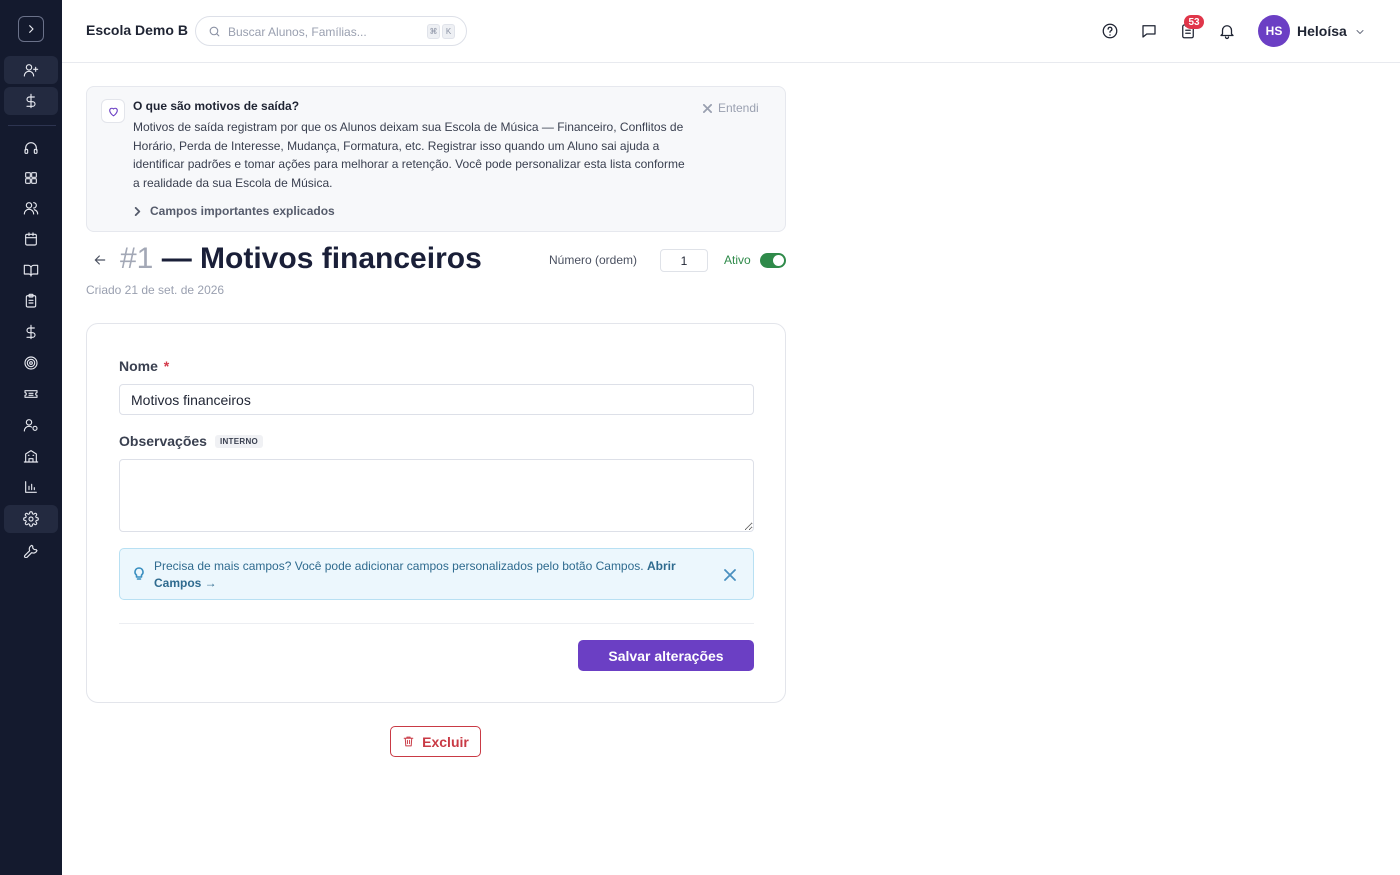 The width and height of the screenshot is (1400, 875). I want to click on sidebar-item-attendance, so click(31, 301).